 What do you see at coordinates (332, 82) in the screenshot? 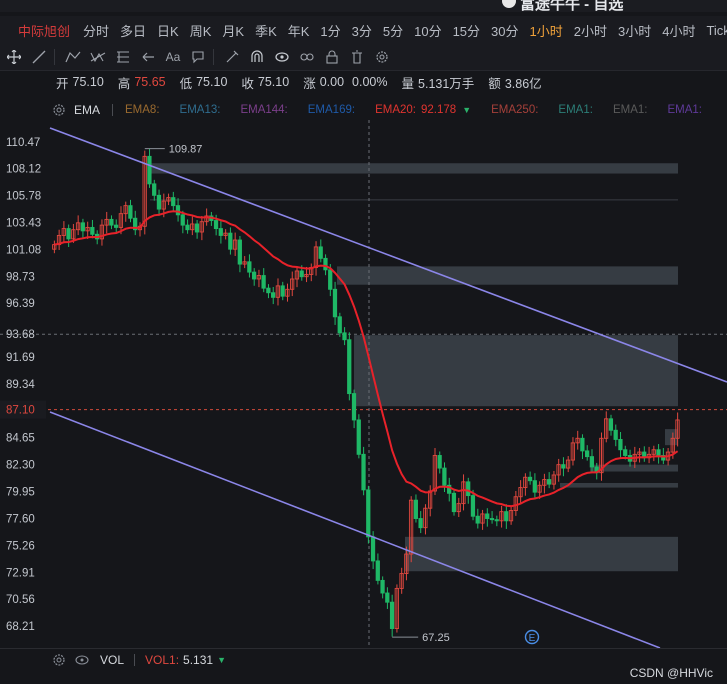
I see `change-value: 0.00` at bounding box center [332, 82].